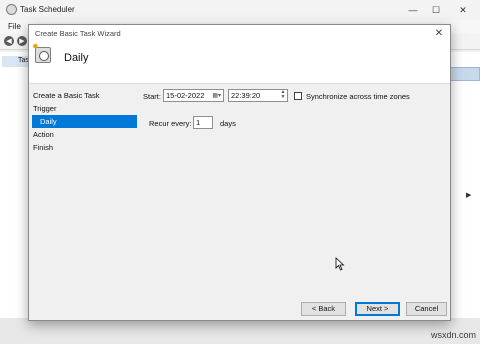  What do you see at coordinates (436, 10) in the screenshot?
I see `maximize-button: ☐` at bounding box center [436, 10].